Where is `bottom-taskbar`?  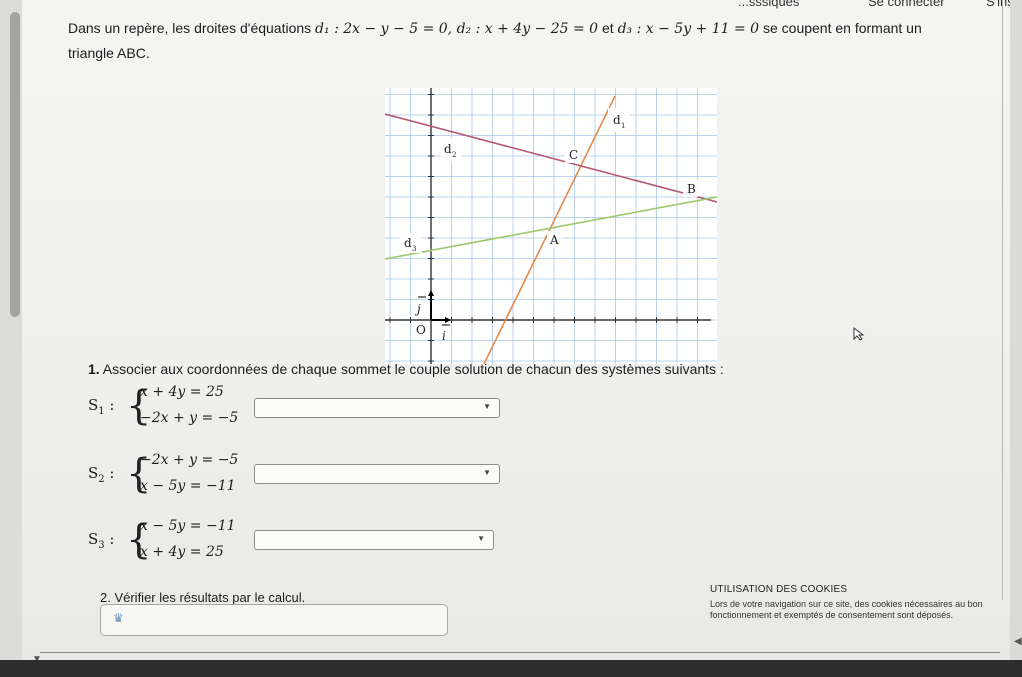
bottom-taskbar is located at coordinates (511, 668).